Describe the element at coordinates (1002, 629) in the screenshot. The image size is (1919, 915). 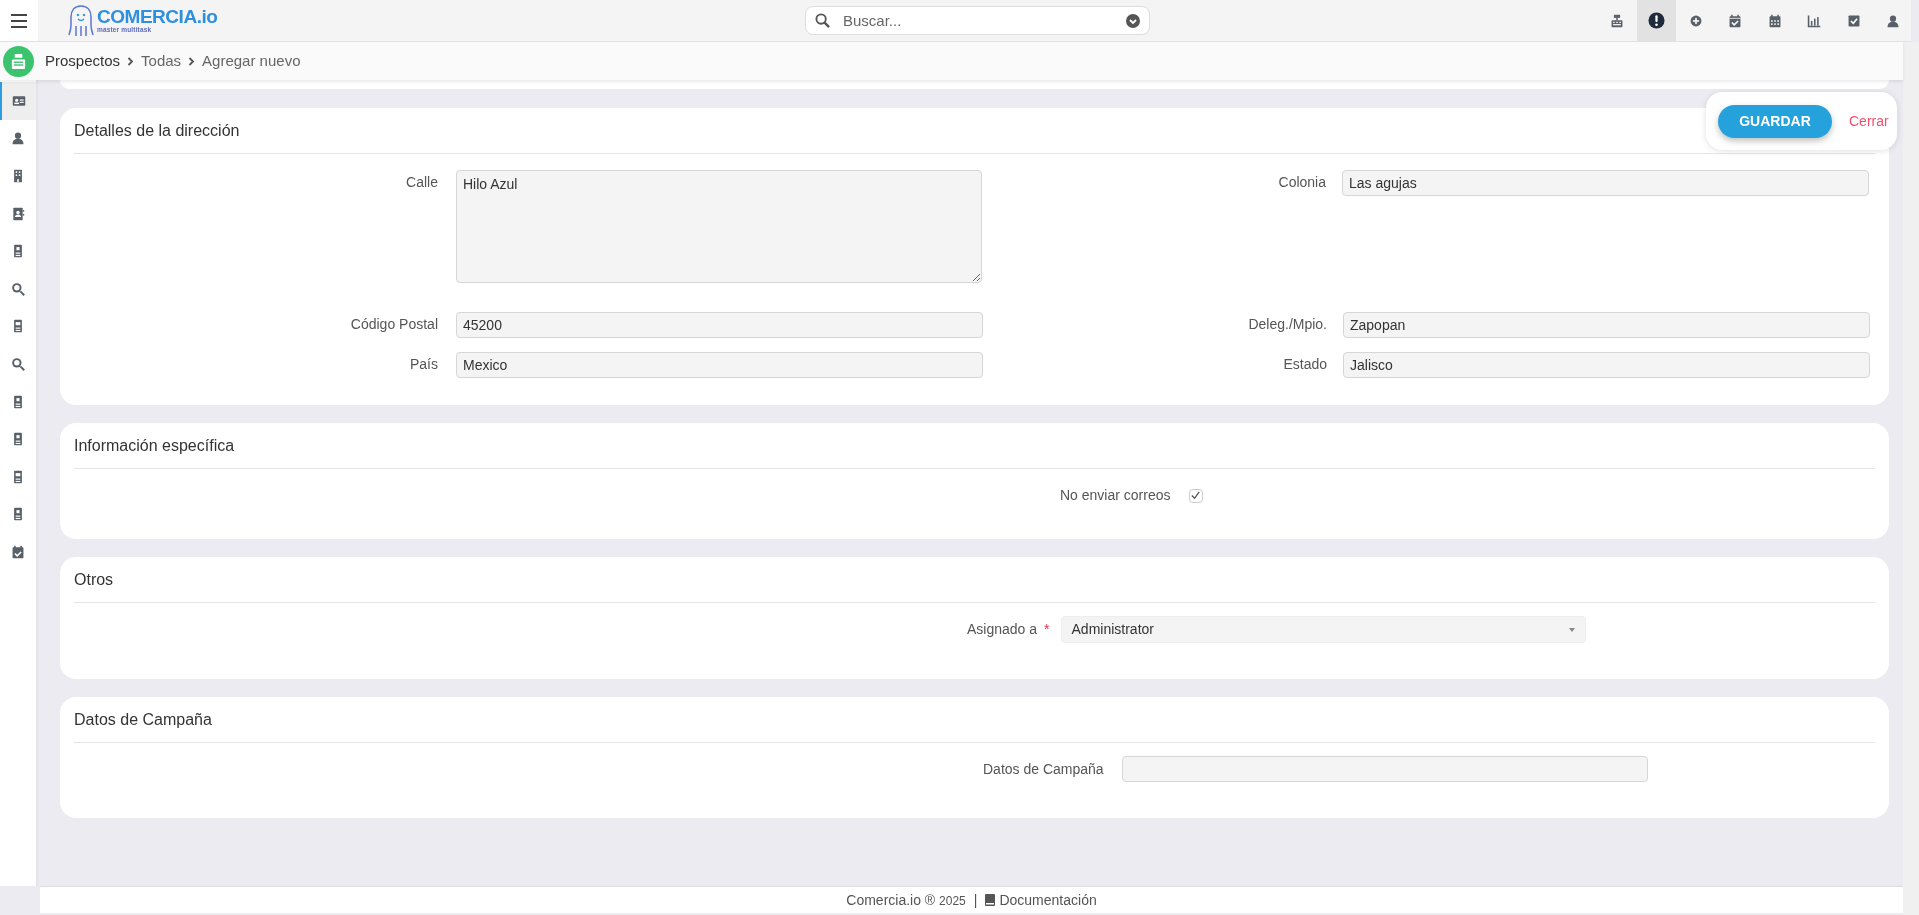
I see `field-label: Asignado a` at that location.